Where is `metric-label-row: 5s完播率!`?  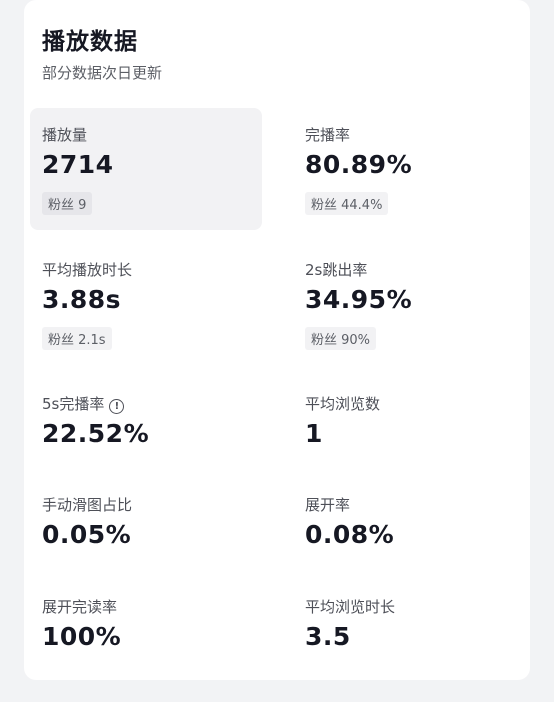 metric-label-row: 5s完播率! is located at coordinates (83, 403).